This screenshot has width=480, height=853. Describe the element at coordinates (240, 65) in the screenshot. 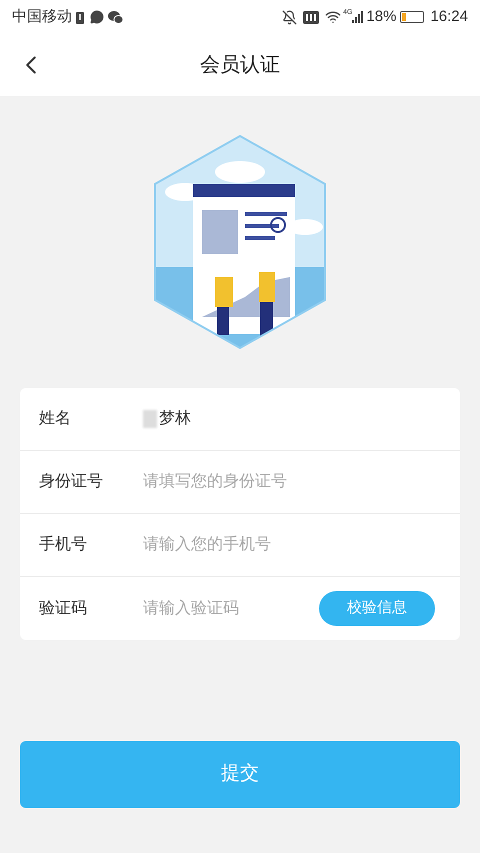

I see `page-title: 会员认证` at that location.